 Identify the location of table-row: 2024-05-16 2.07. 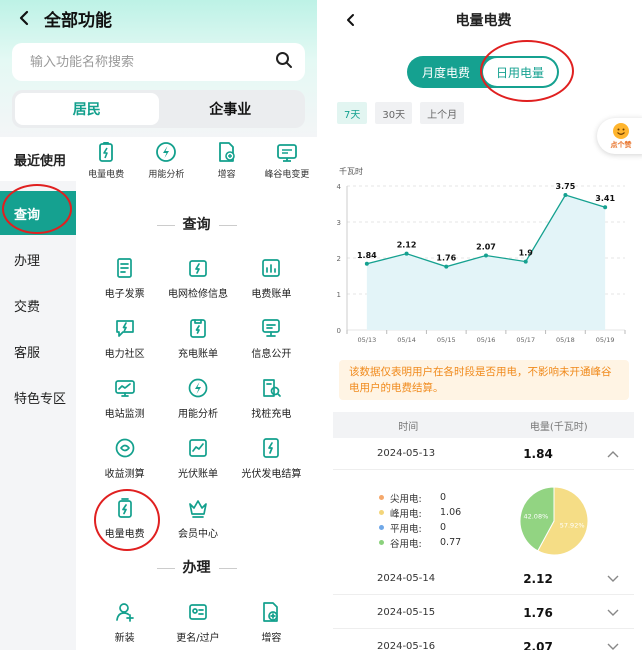
(483, 640).